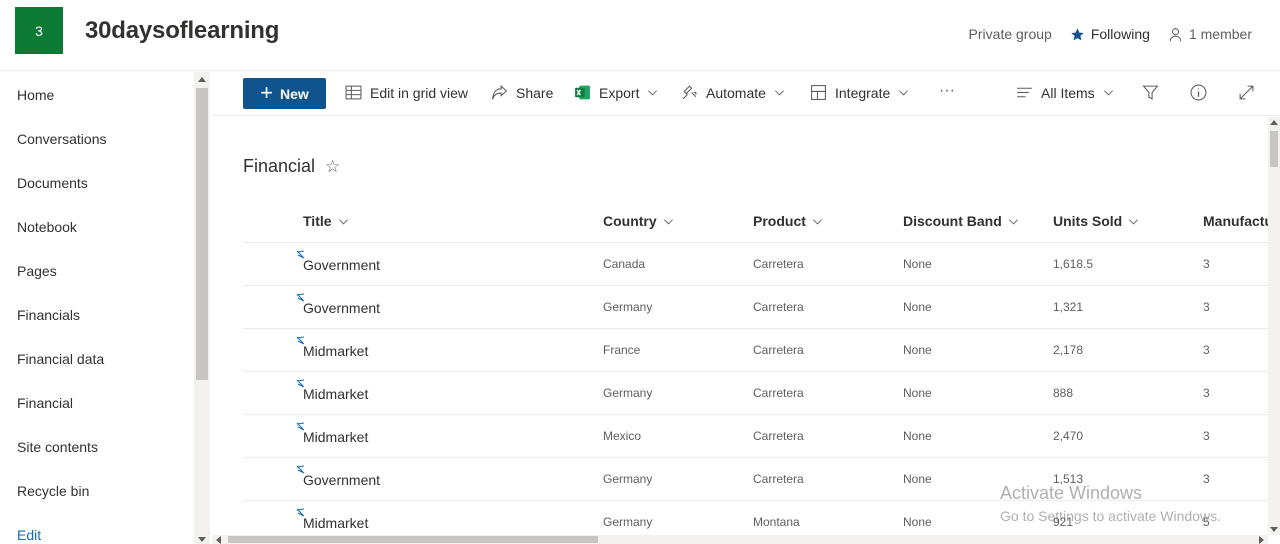  Describe the element at coordinates (863, 92) in the screenshot. I see `integrate-label: Integrate` at that location.